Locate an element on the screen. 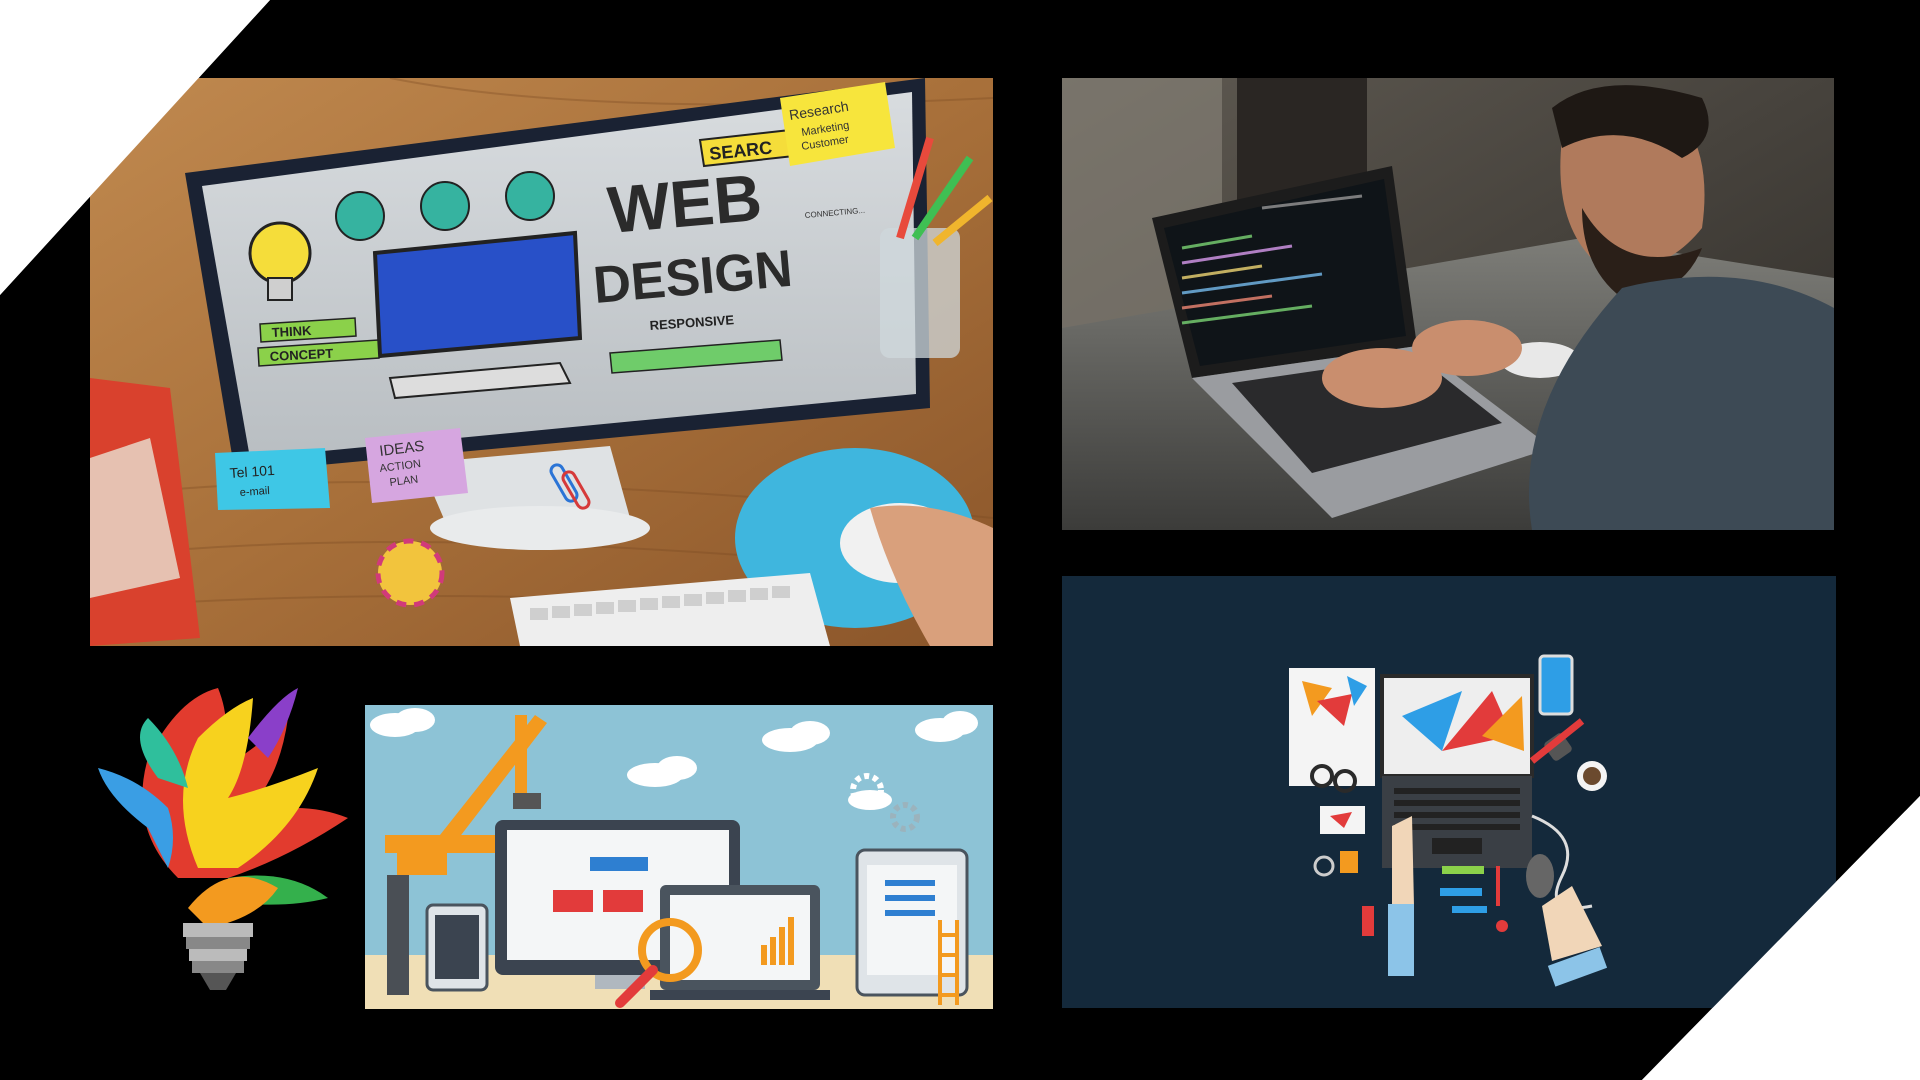 Image resolution: width=1920 pixels, height=1080 pixels. website-construction-illustration is located at coordinates (679, 857).